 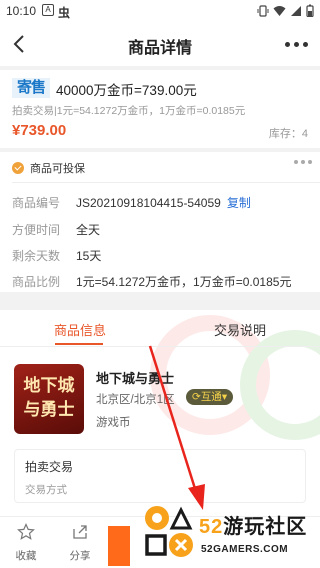 I want to click on detail-row: 商品编号 JS20210918104415-54059 复制, so click(x=131, y=202).